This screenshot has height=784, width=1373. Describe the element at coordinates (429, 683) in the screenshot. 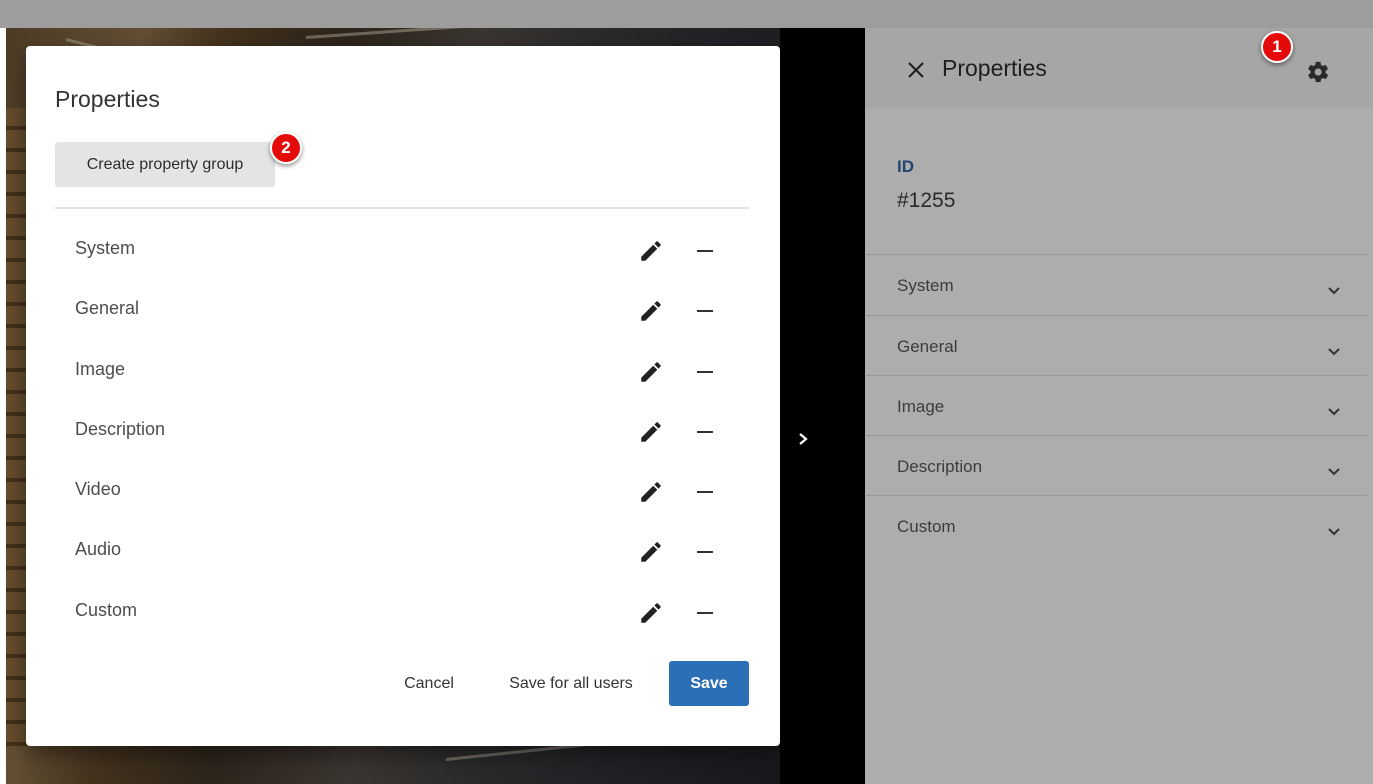

I see `cancel-button: Cancel` at that location.